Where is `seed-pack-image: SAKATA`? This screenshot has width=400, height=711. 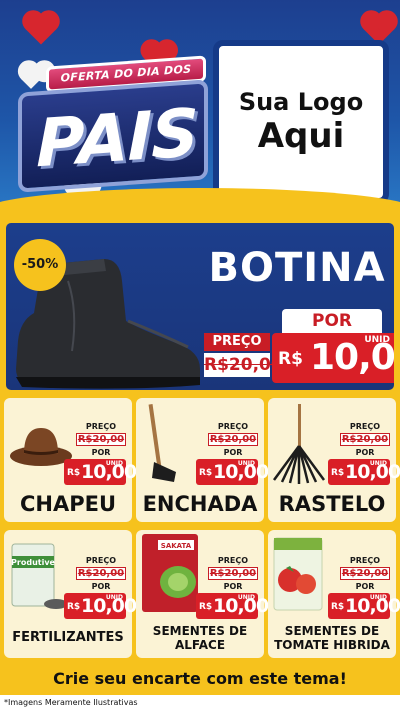
seed-pack-image: SAKATA is located at coordinates (170, 573).